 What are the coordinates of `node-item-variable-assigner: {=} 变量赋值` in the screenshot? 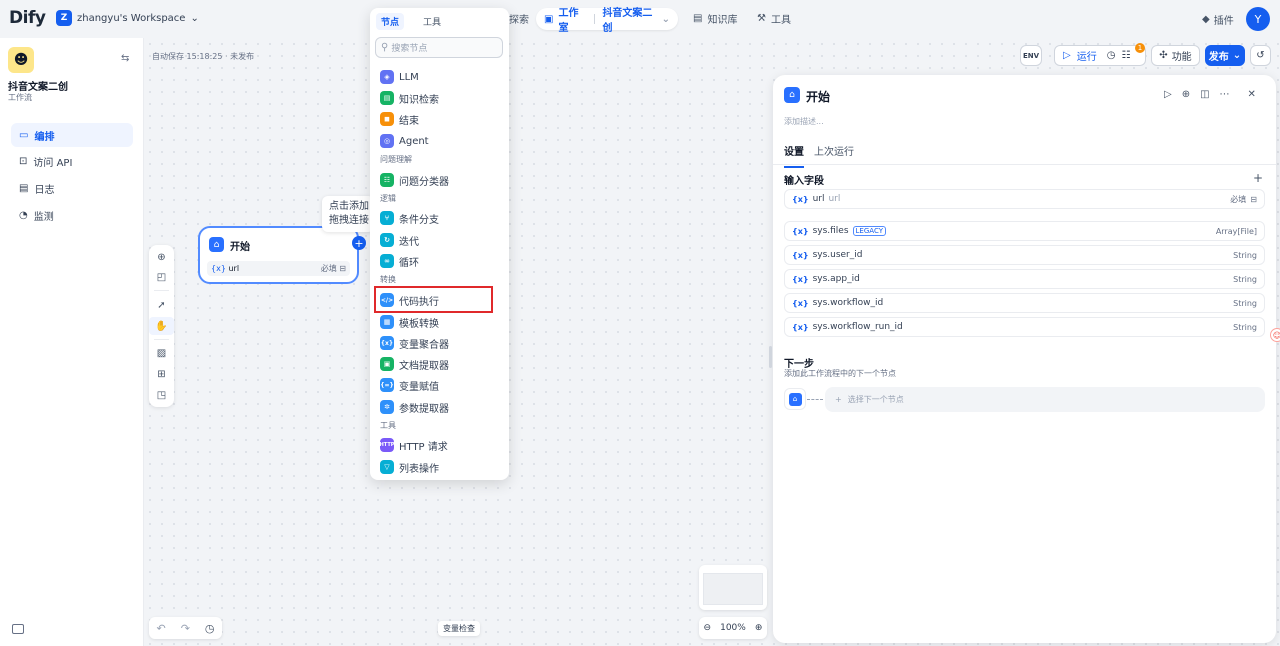 It's located at (409, 385).